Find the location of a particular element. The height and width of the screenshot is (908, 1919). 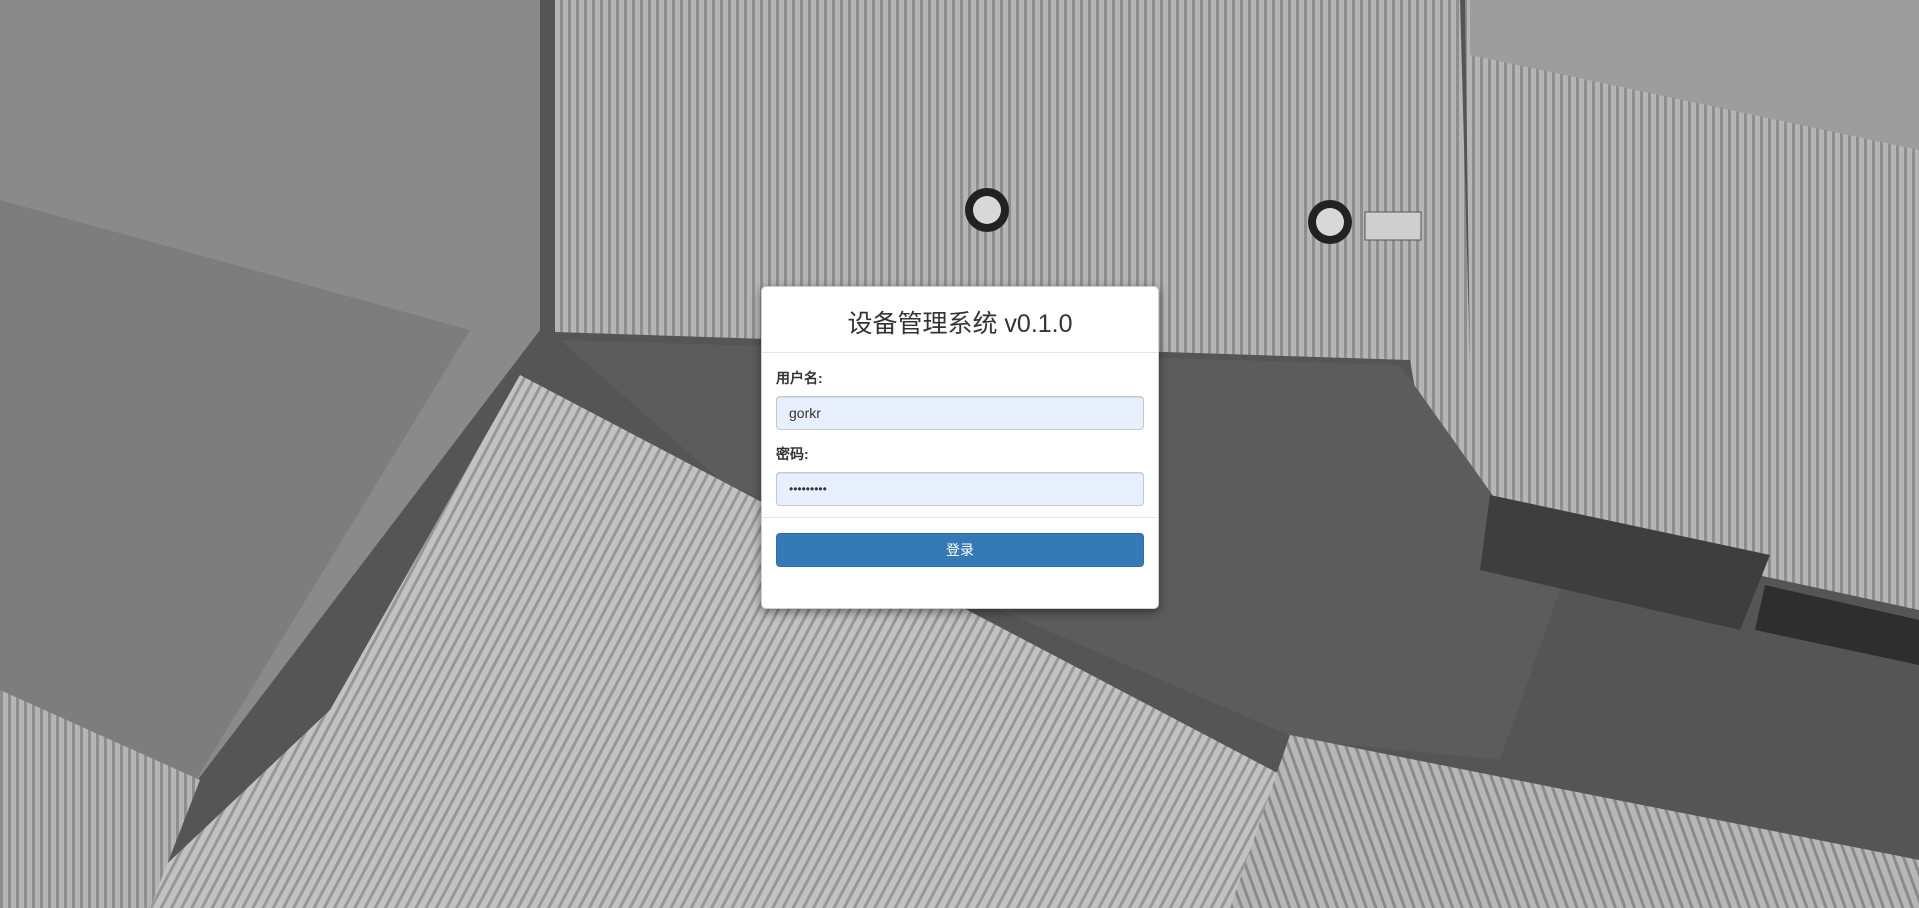

password-input-value: ••••••••• is located at coordinates (808, 489).